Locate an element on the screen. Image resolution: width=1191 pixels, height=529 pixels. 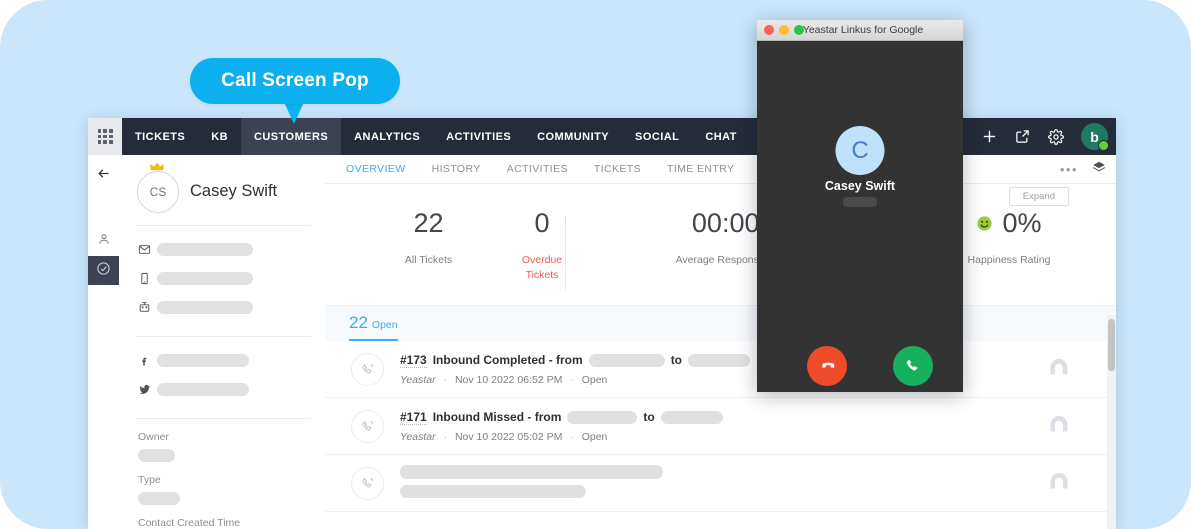
nav-label: KB is located at coordinates (220, 136).